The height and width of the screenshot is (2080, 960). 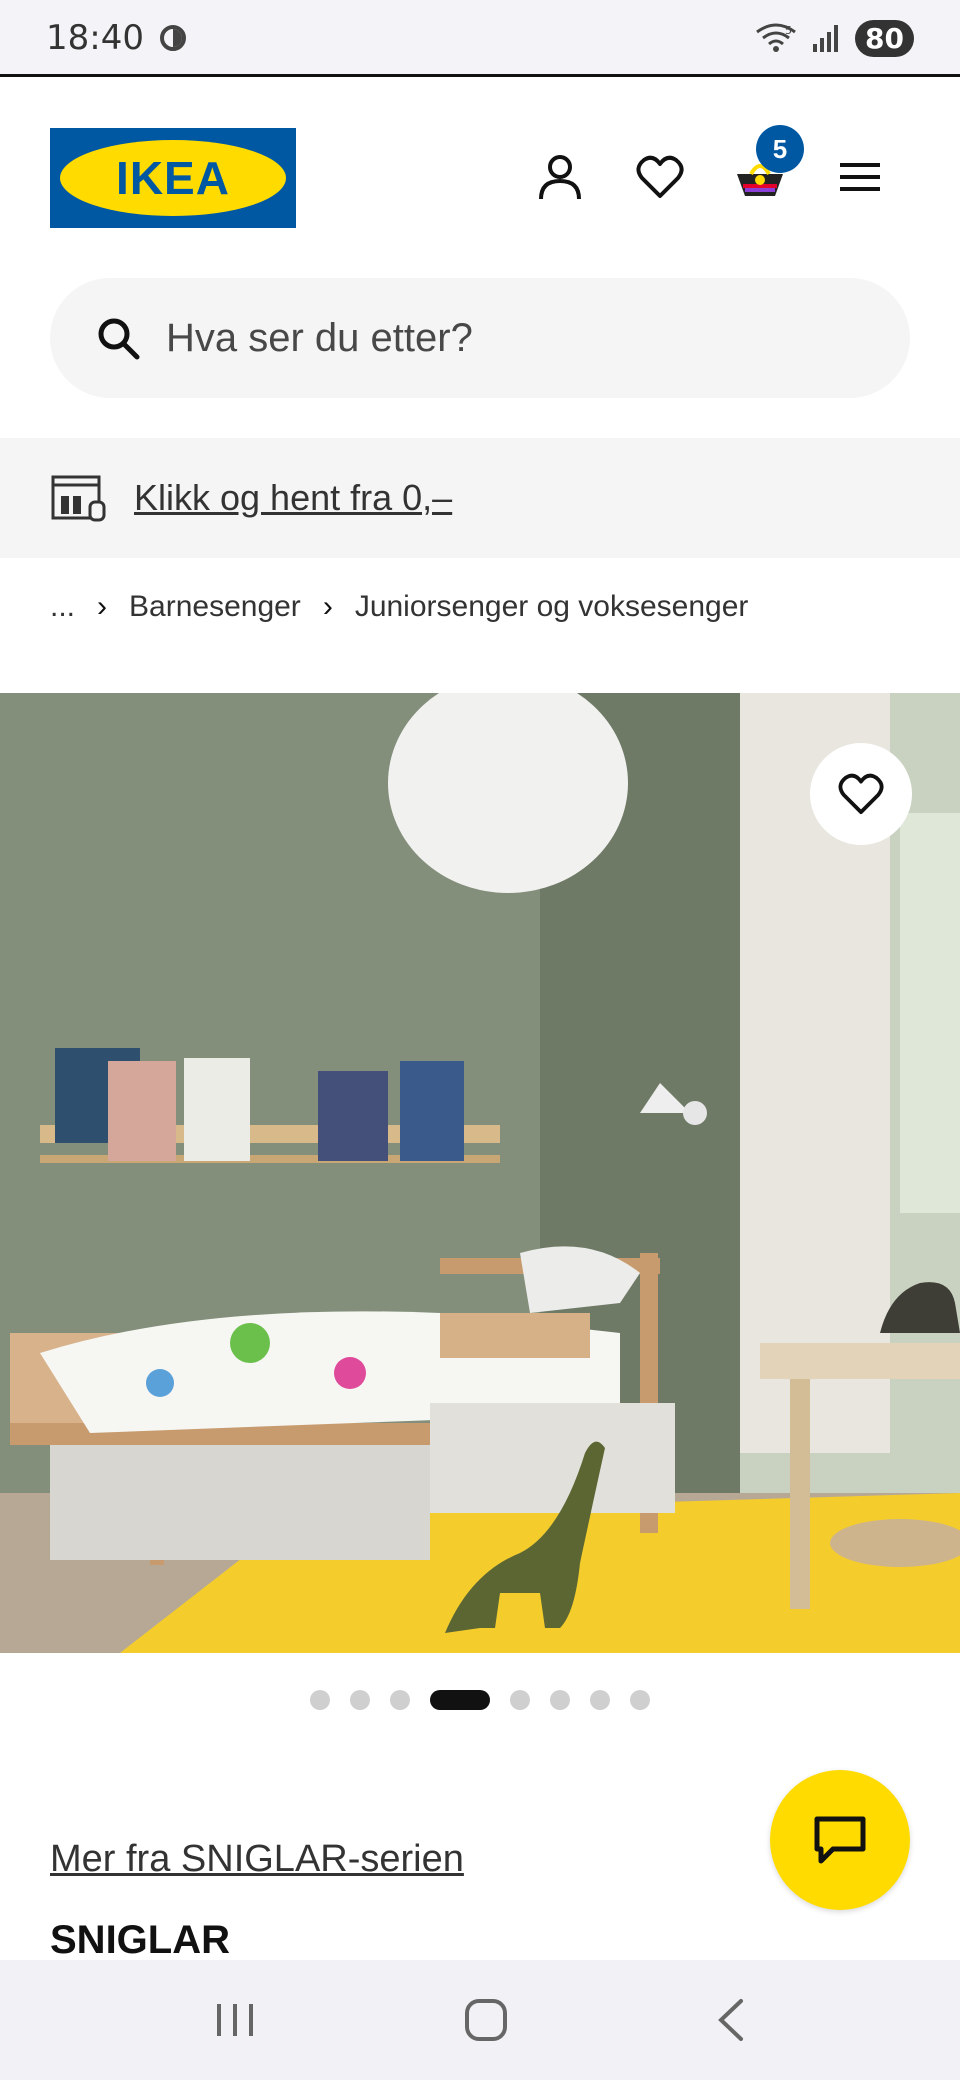 What do you see at coordinates (257, 1859) in the screenshot?
I see `series-link: Mer fra SNIGLAR-serien` at bounding box center [257, 1859].